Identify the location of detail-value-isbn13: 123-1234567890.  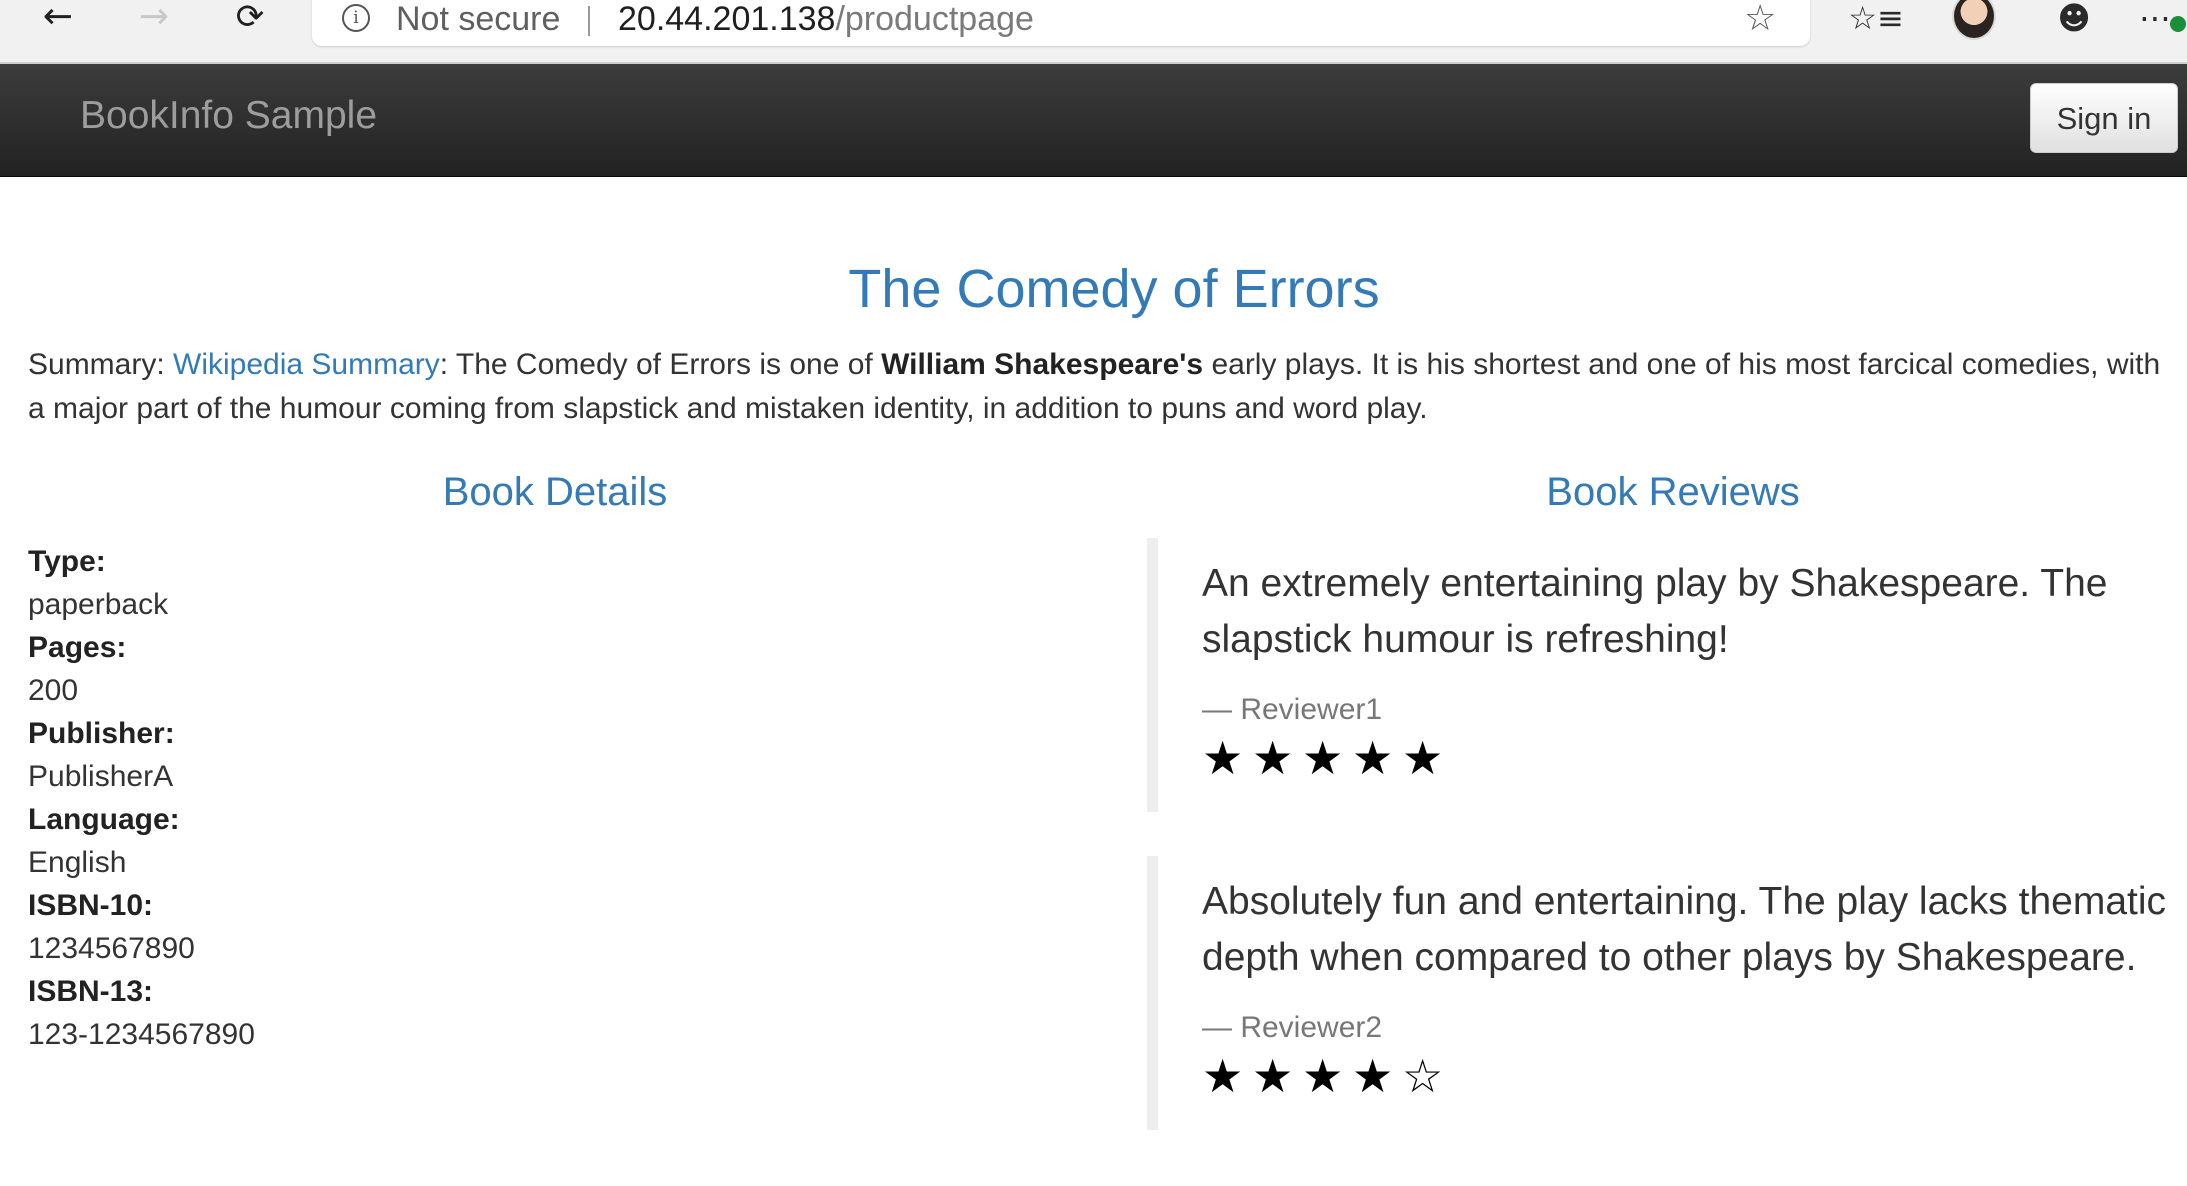
(141, 1034).